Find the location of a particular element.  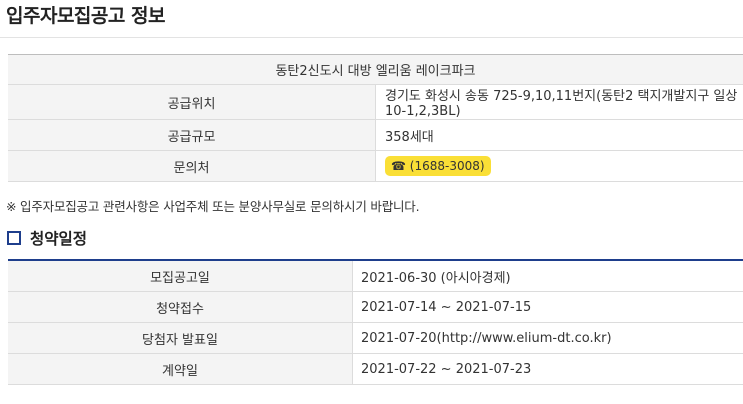

schedule-label: 청약접수 is located at coordinates (180, 307).